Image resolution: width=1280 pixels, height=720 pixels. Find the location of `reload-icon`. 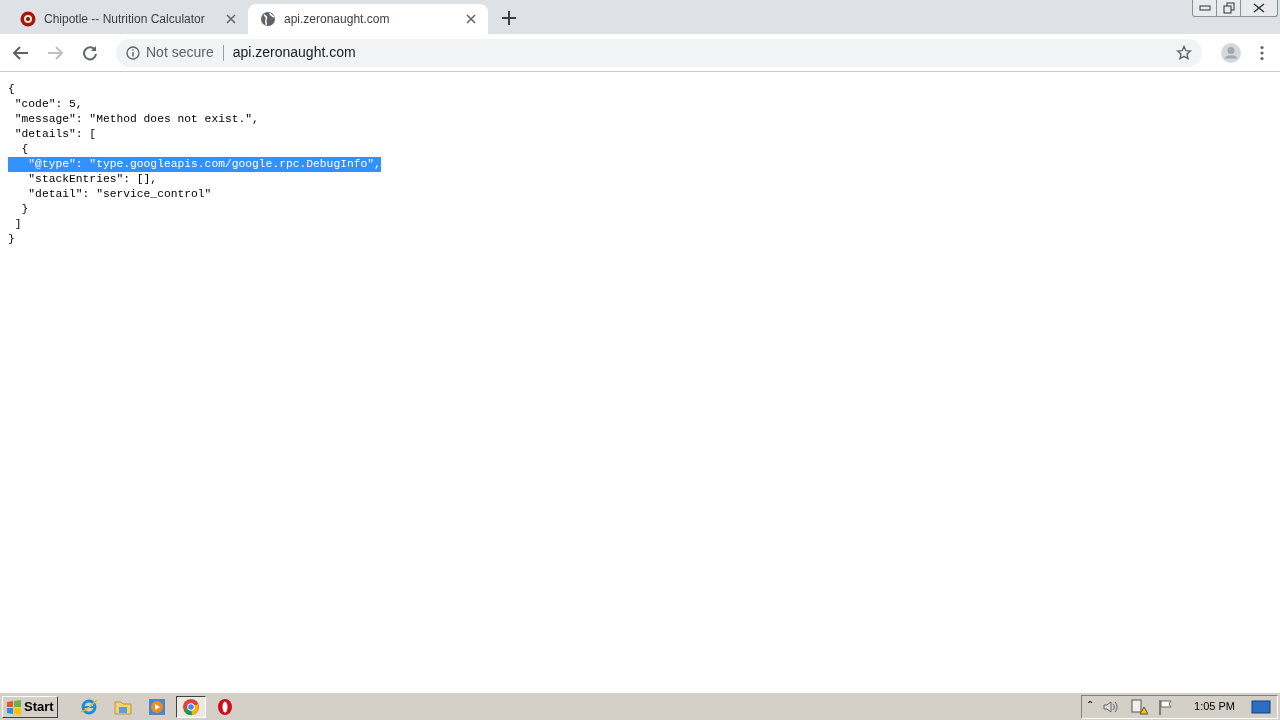

reload-icon is located at coordinates (90, 52).